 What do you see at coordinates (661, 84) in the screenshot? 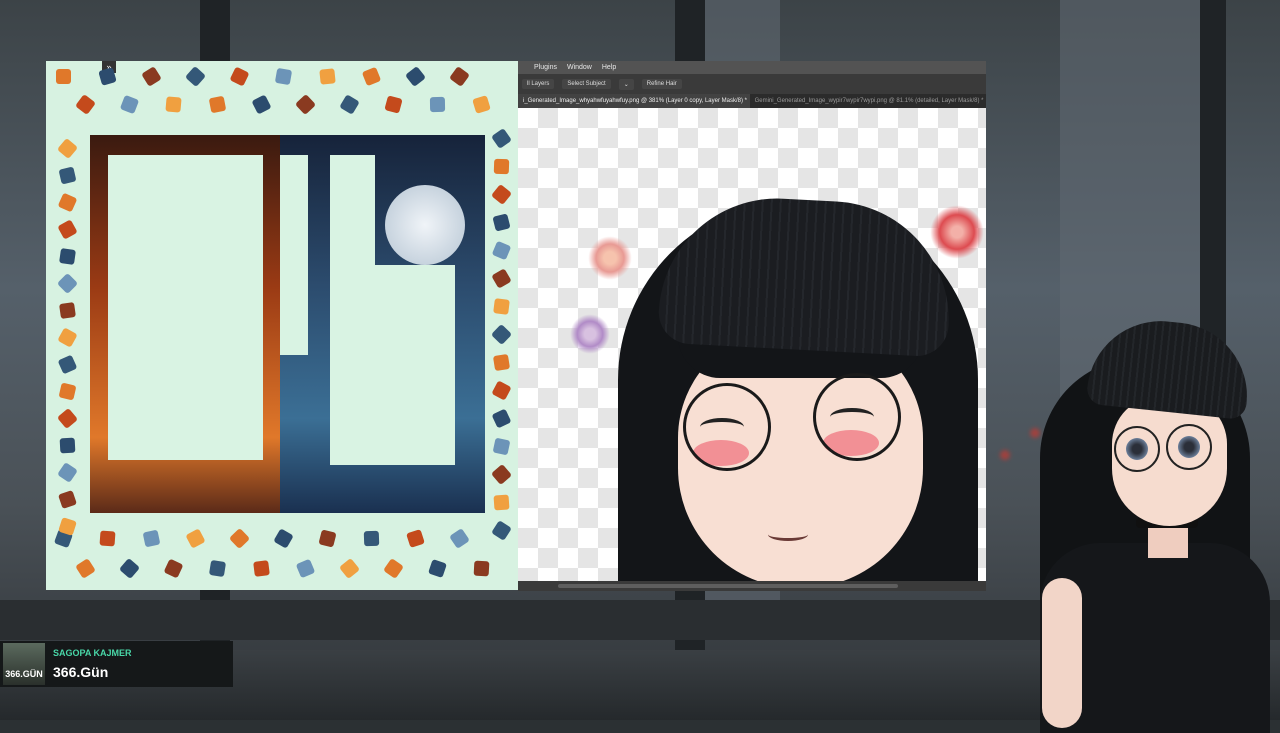
I see `refine-hair-button: Refine Hair` at bounding box center [661, 84].